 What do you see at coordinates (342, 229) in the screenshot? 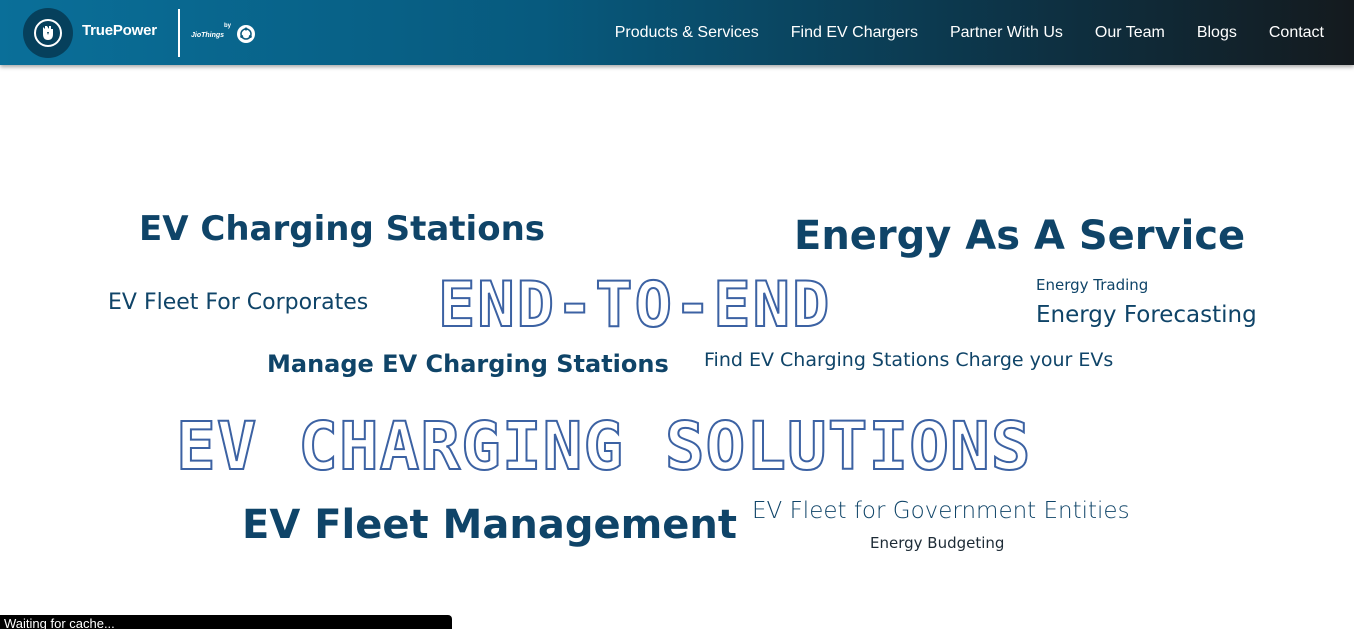
I see `word-ev-charging-stations: EV Charging Stations` at bounding box center [342, 229].